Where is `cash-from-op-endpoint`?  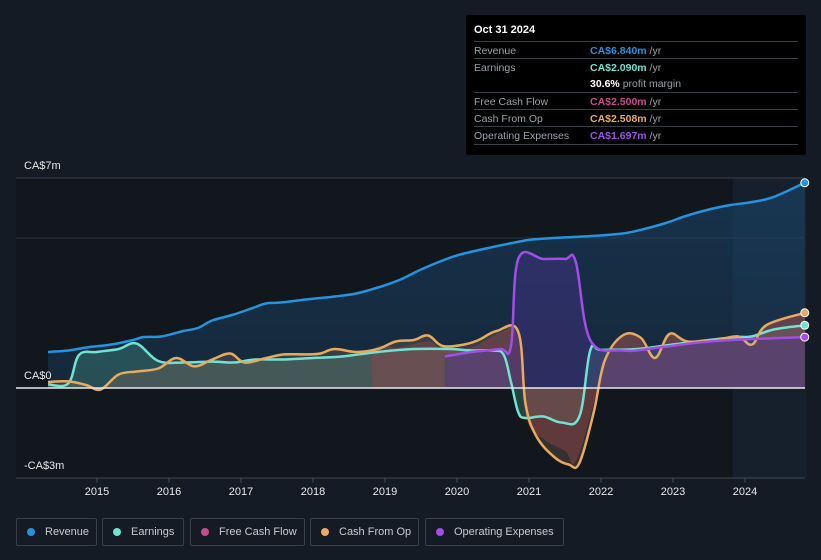 cash-from-op-endpoint is located at coordinates (805, 313).